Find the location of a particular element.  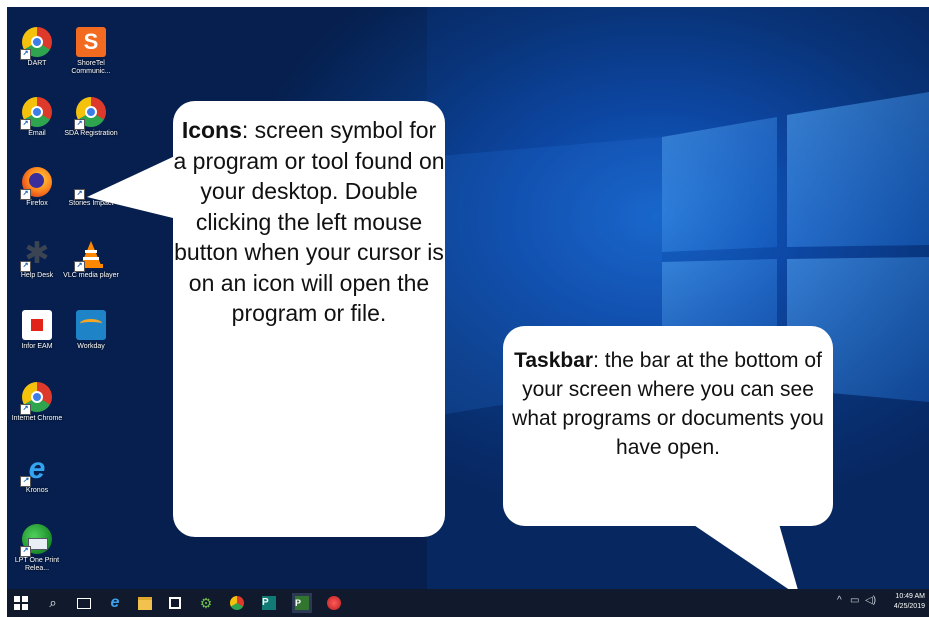

icons-callout-pointer is located at coordinates (132, 187).